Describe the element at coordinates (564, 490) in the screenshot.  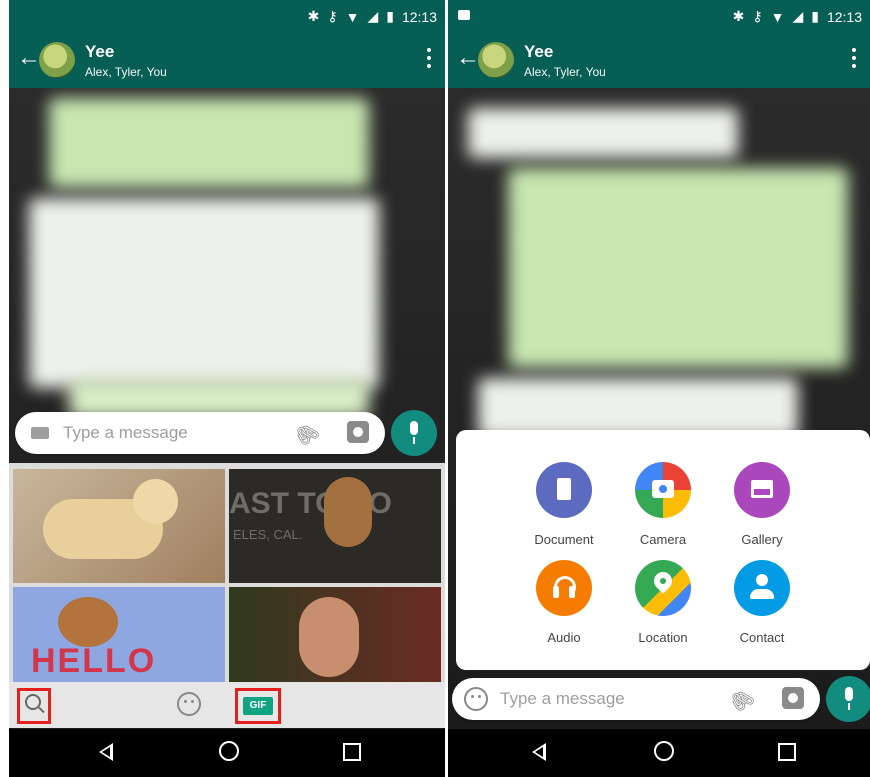
I see `document-icon` at that location.